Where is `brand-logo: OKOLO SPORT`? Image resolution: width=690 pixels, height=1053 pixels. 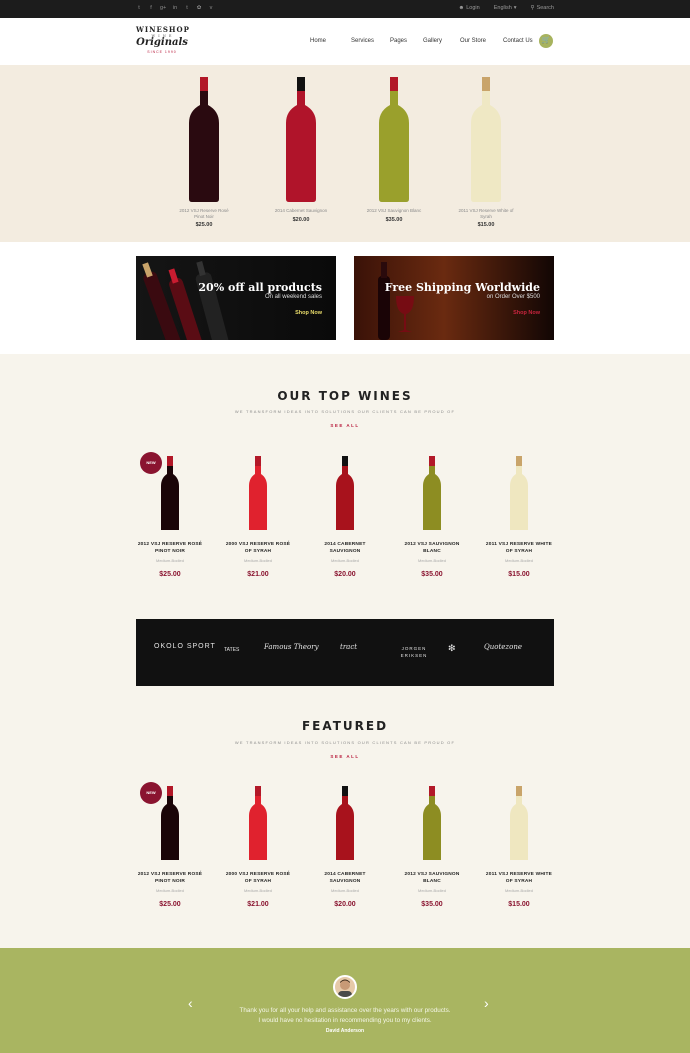 brand-logo: OKOLO SPORT is located at coordinates (185, 646).